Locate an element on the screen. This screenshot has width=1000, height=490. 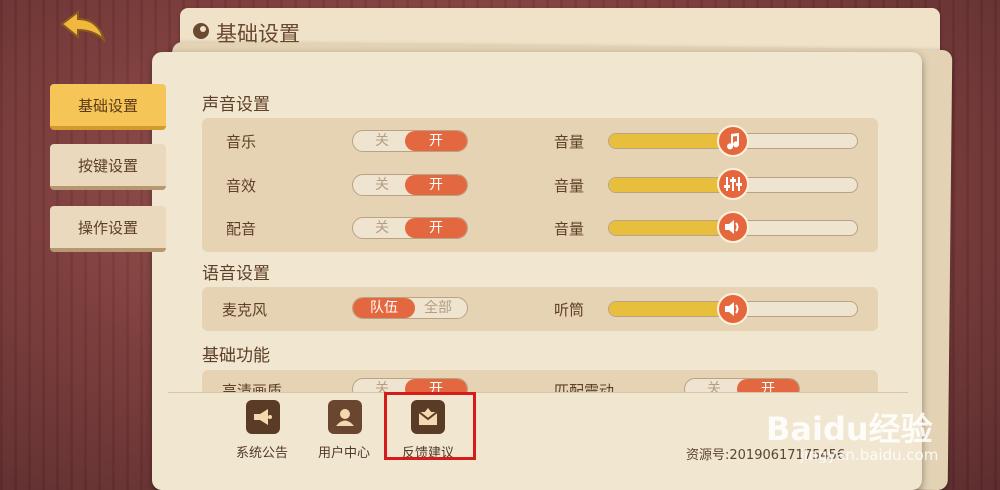
voiceover-toggle: 关 开 is located at coordinates (410, 228).